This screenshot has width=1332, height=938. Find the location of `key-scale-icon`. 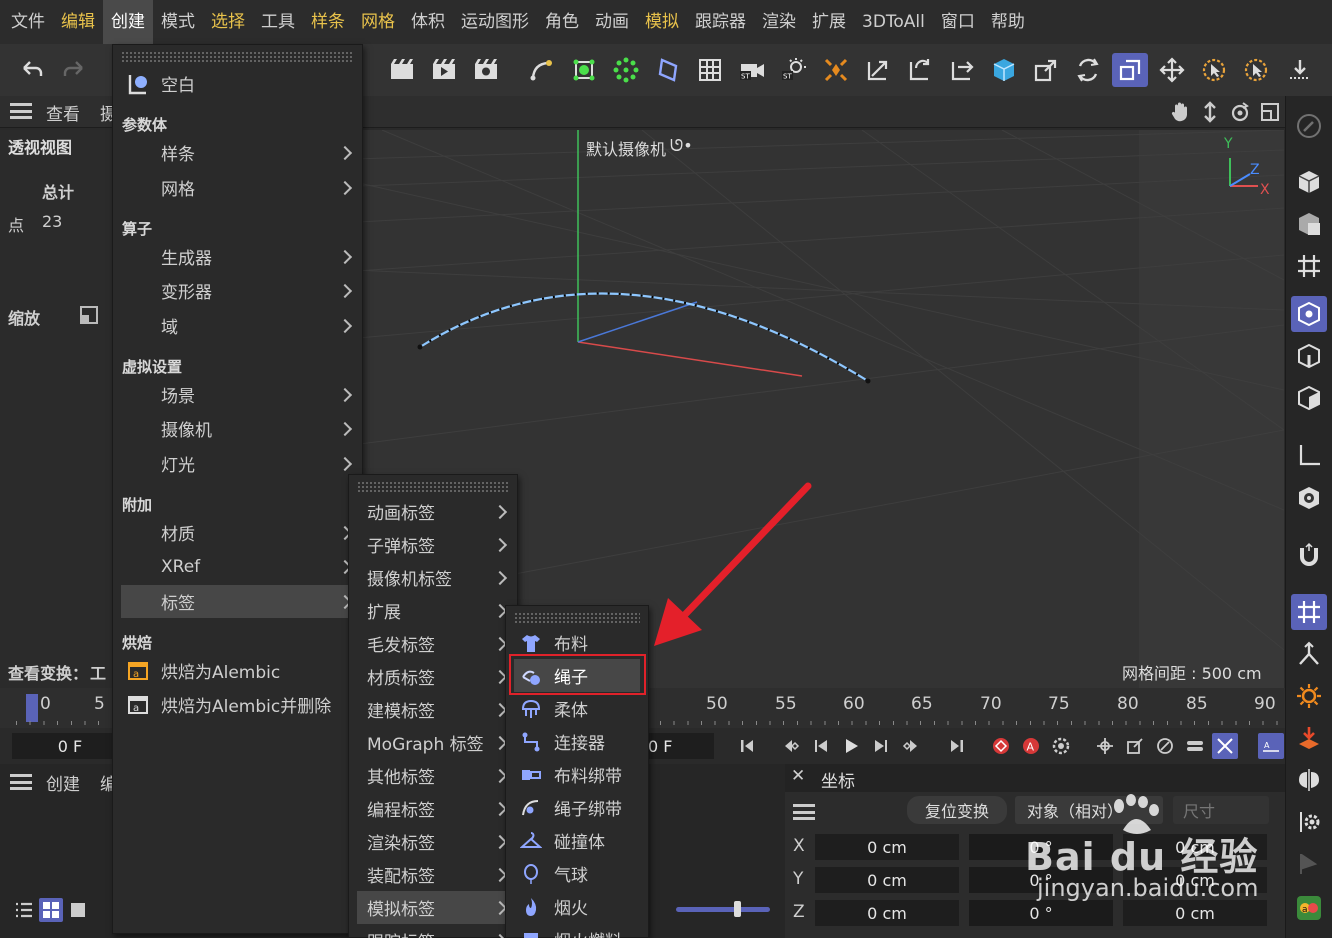

key-scale-icon is located at coordinates (1135, 746).